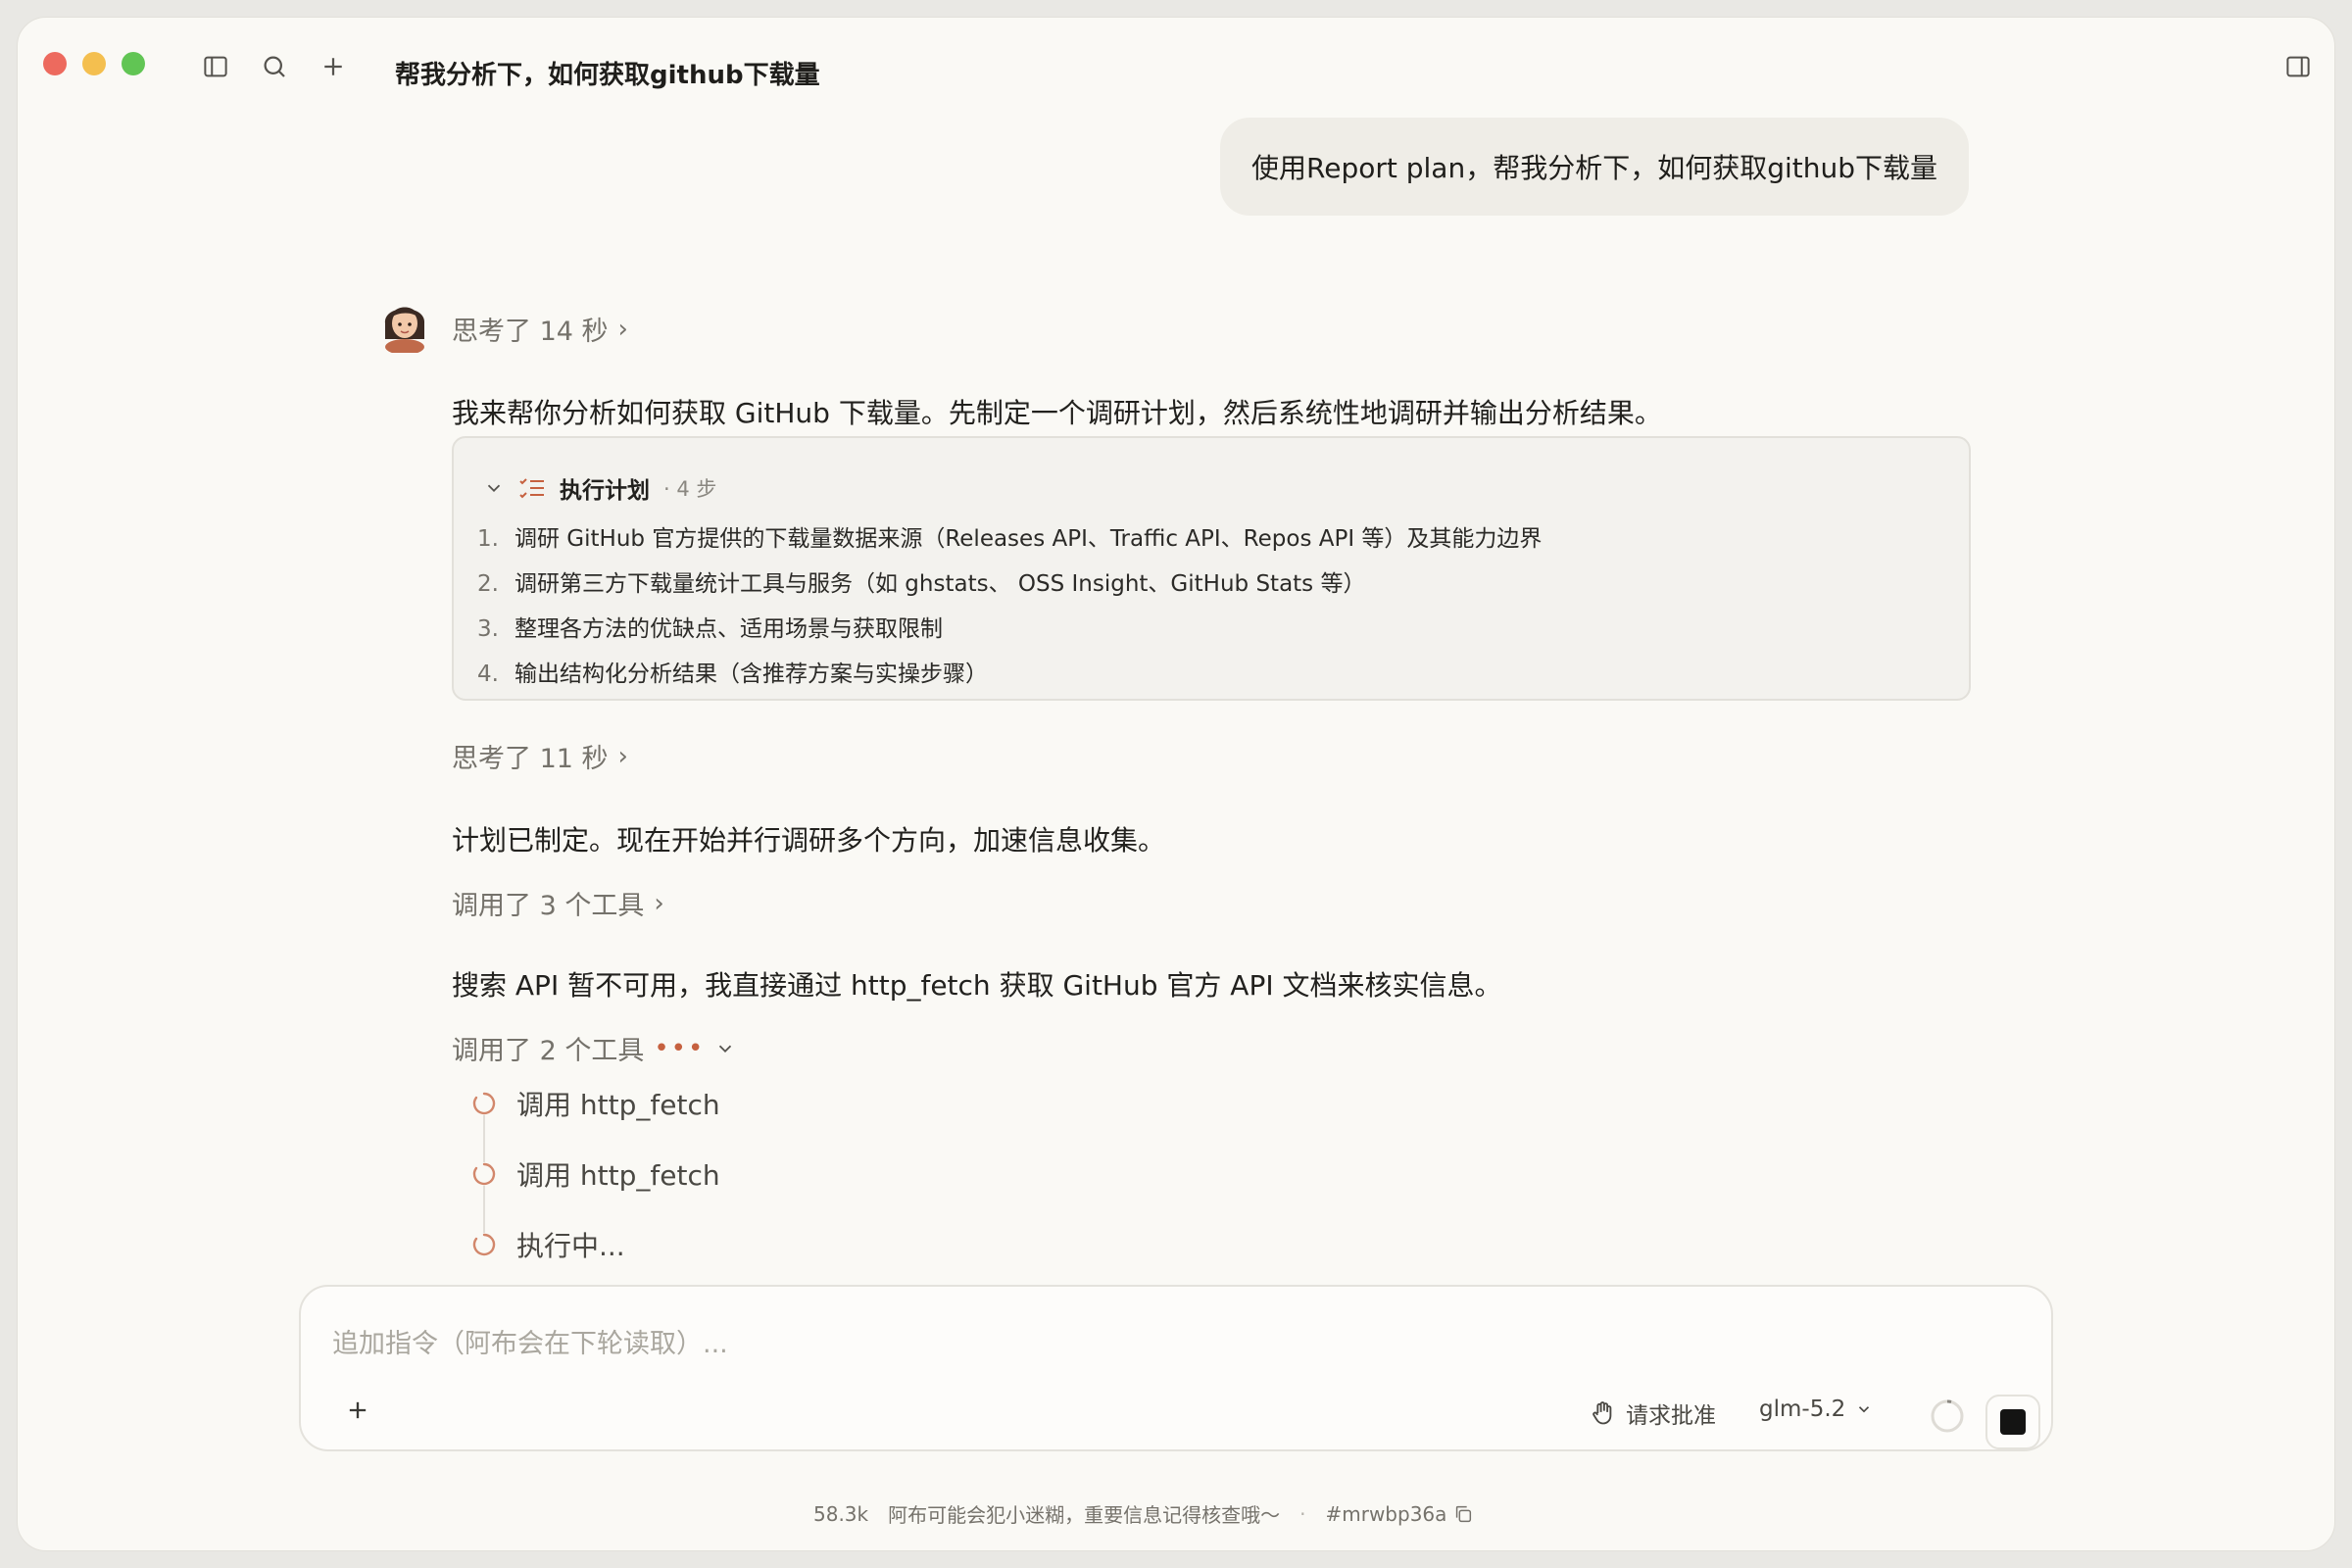 The image size is (2352, 1568). Describe the element at coordinates (1211, 329) in the screenshot. I see `thinking-toggle-1: 思考了 14 秒 ›` at that location.